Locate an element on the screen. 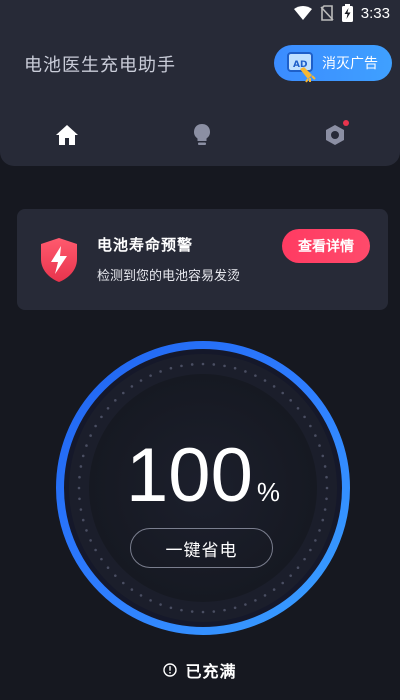 This screenshot has height=700, width=400. one-tap-save-button: 一键省电 is located at coordinates (201, 548).